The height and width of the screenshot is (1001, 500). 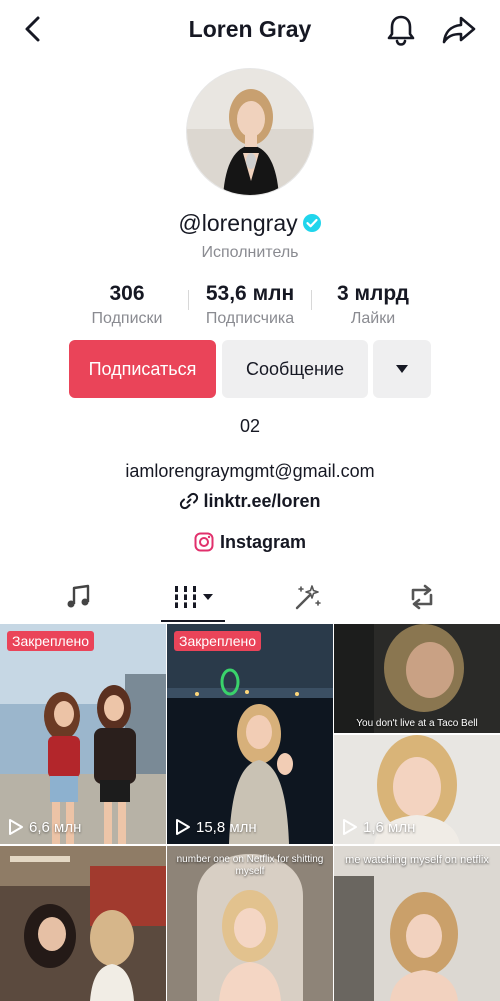 I want to click on repost-icon, so click(x=422, y=597).